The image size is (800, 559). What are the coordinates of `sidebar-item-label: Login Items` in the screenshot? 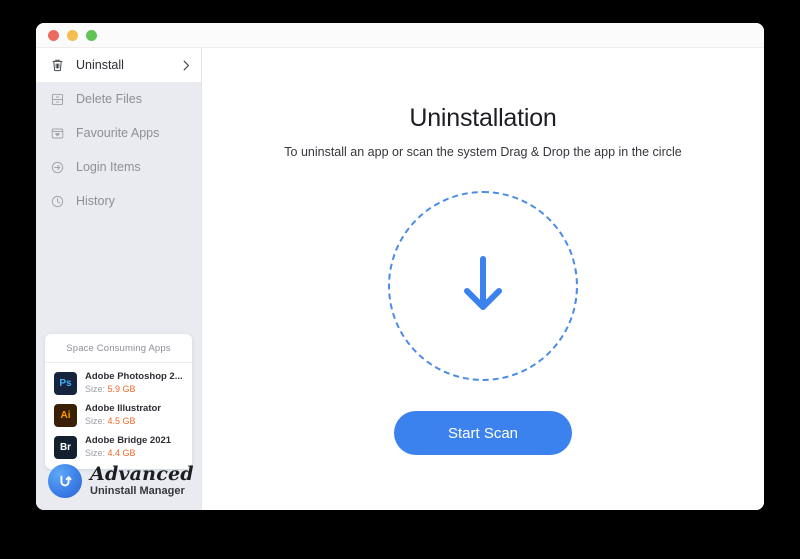 It's located at (108, 167).